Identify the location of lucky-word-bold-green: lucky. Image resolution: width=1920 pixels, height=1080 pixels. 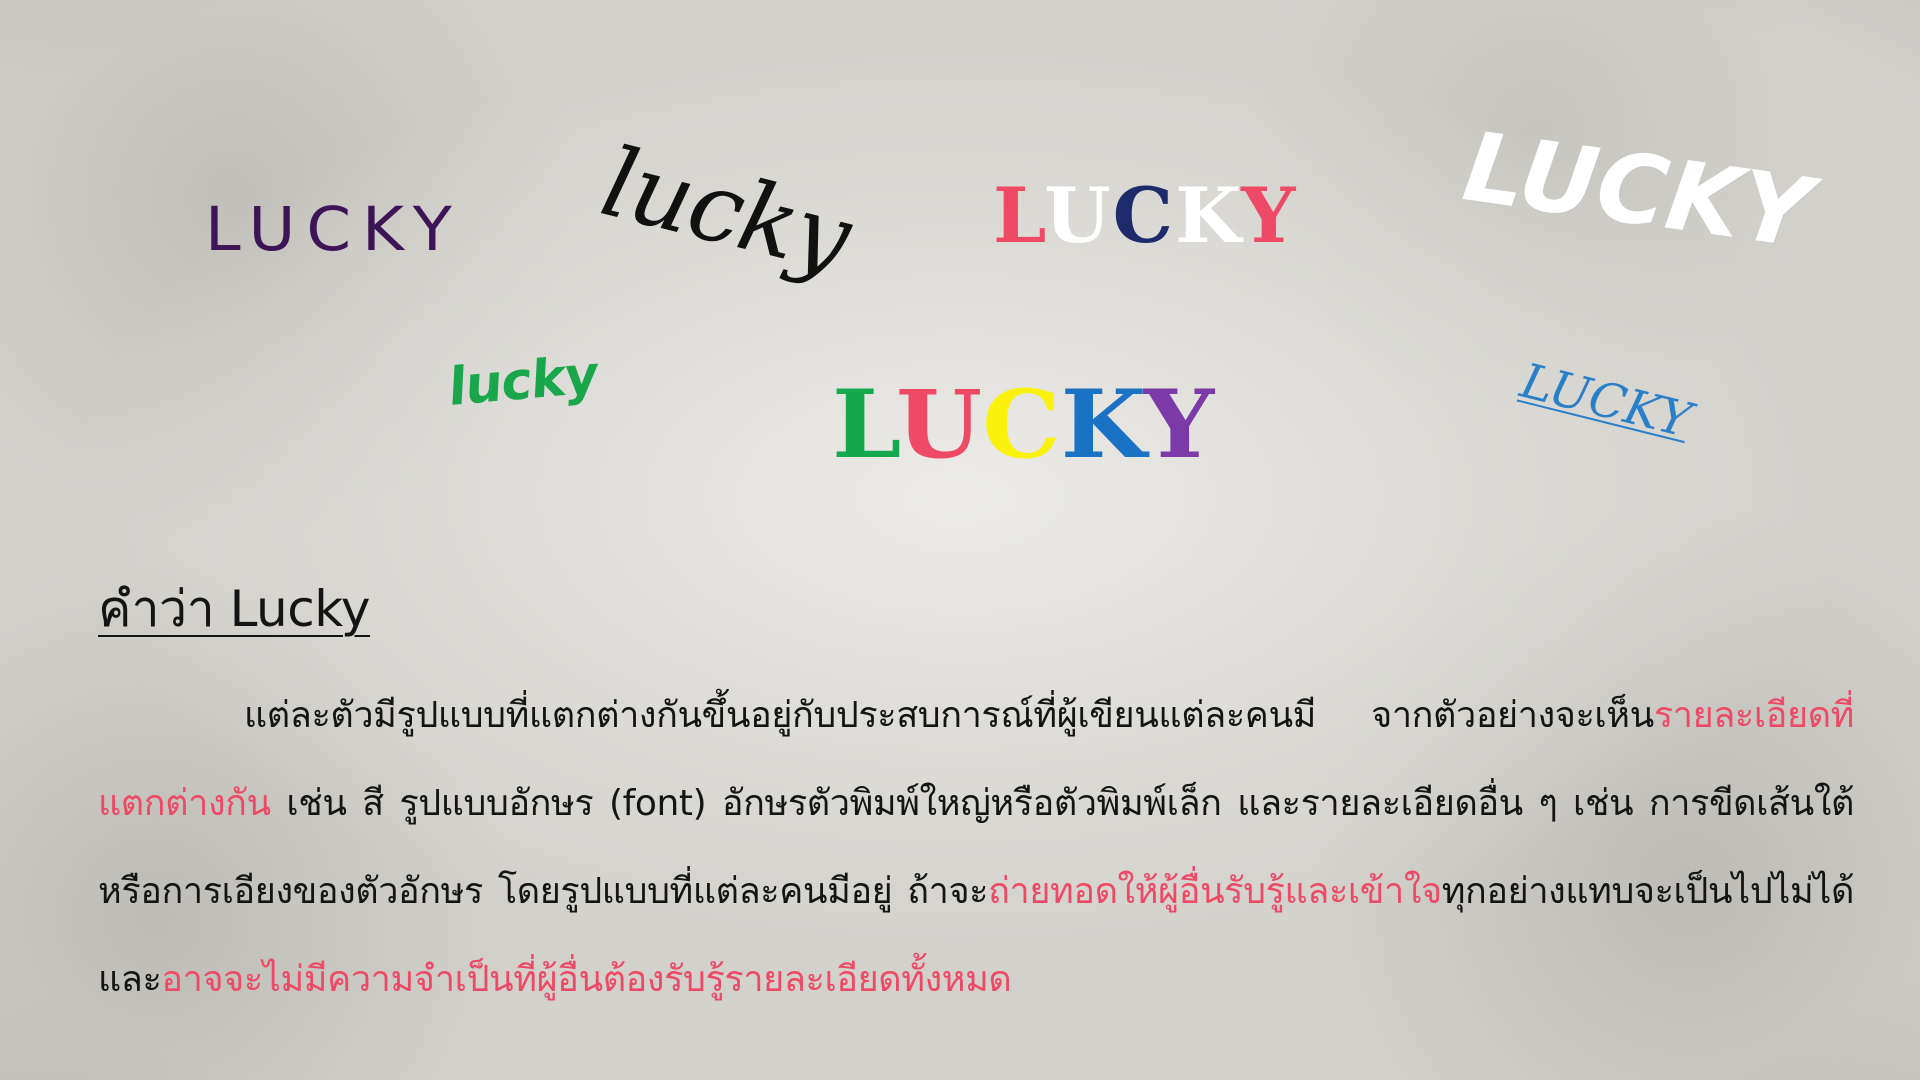
(523, 381).